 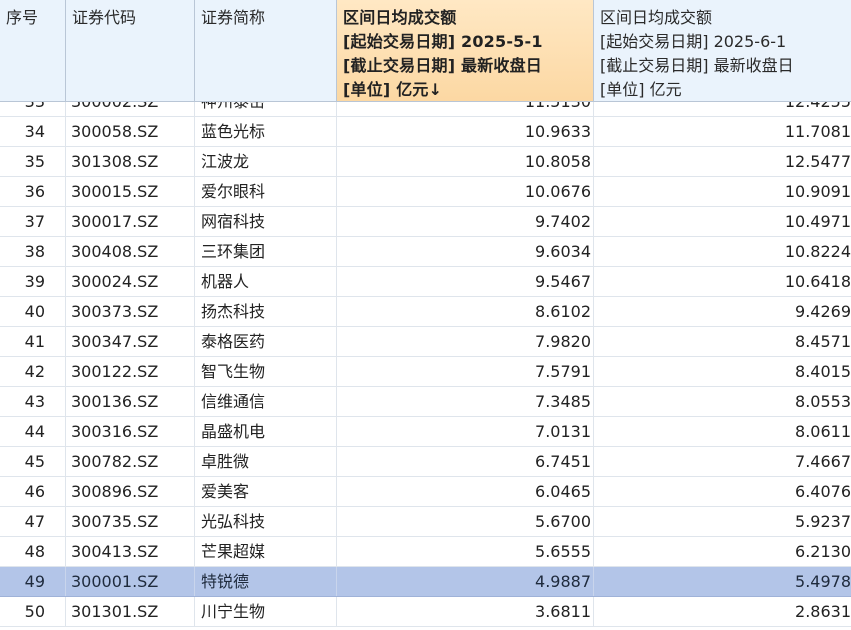 What do you see at coordinates (722, 109) in the screenshot?
I see `cell-avg-jun: 12.4255` at bounding box center [722, 109].